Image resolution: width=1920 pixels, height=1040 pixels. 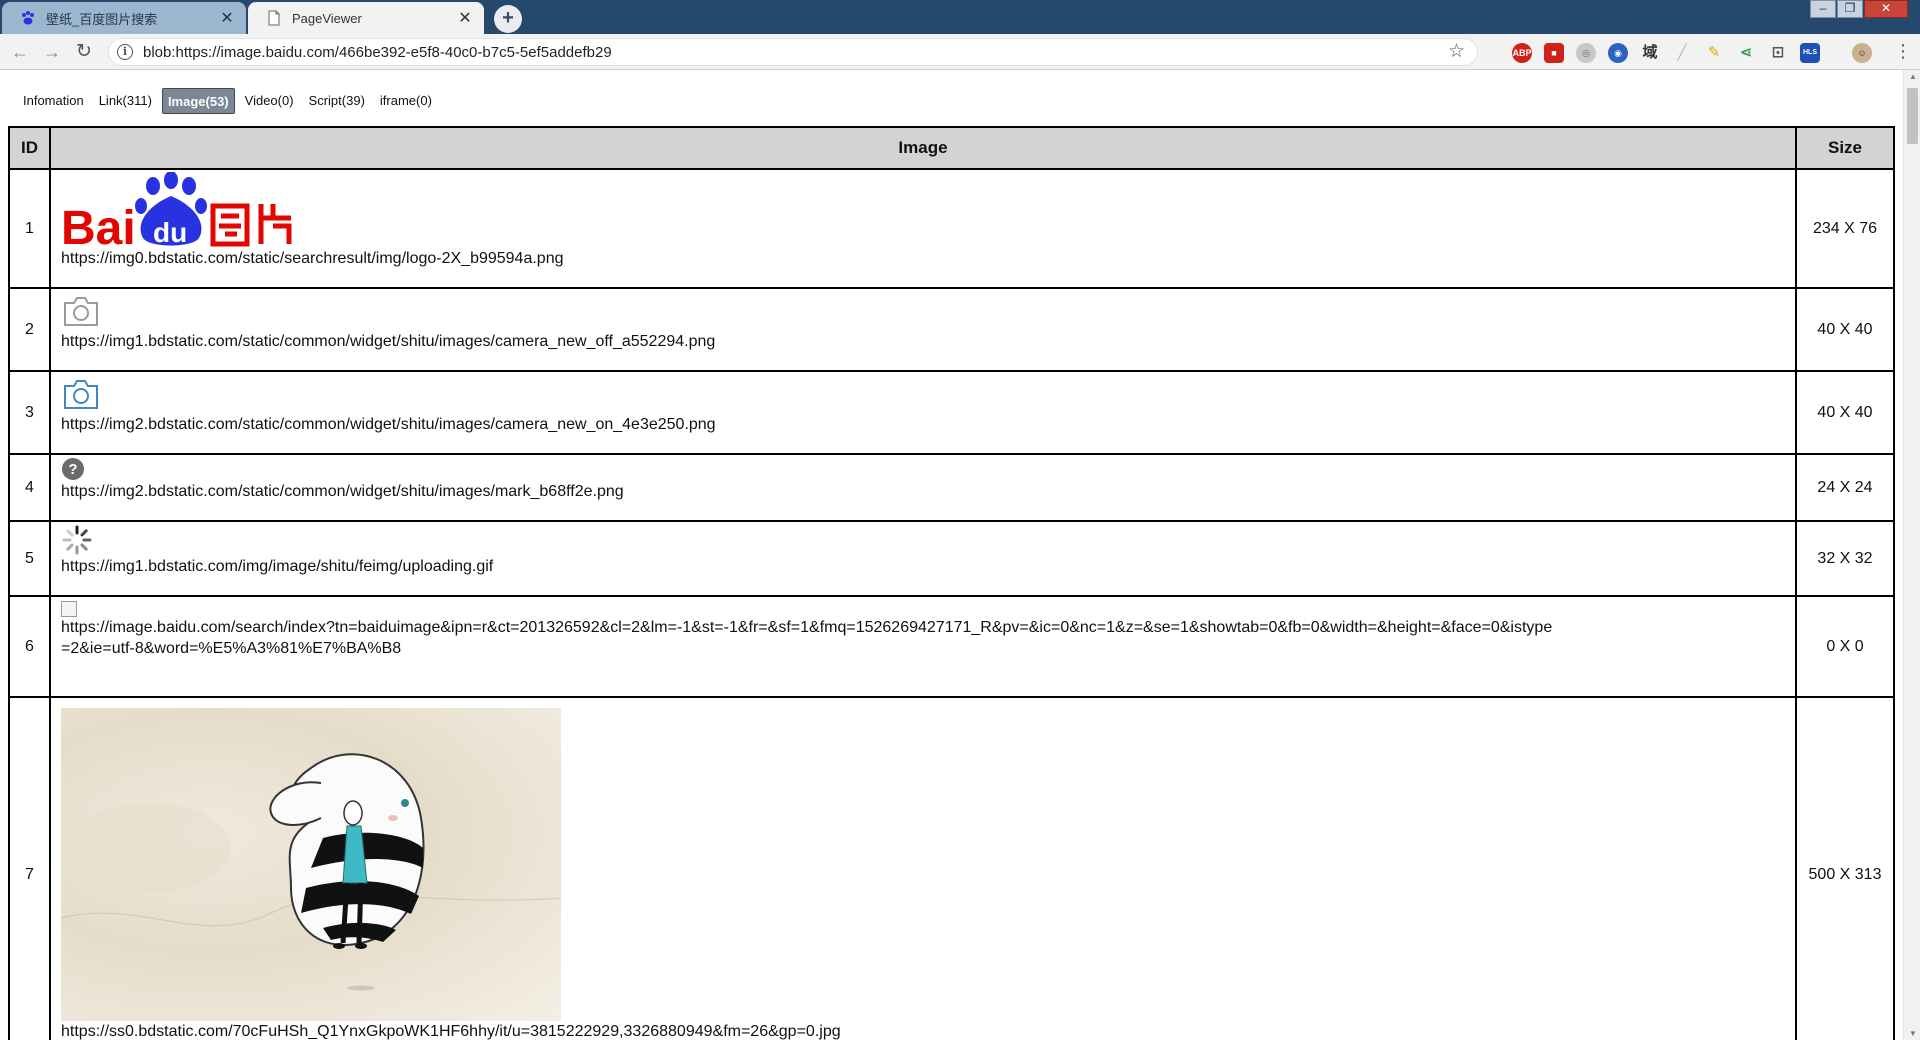 I want to click on hls-extension-icon: HLS, so click(x=1810, y=53).